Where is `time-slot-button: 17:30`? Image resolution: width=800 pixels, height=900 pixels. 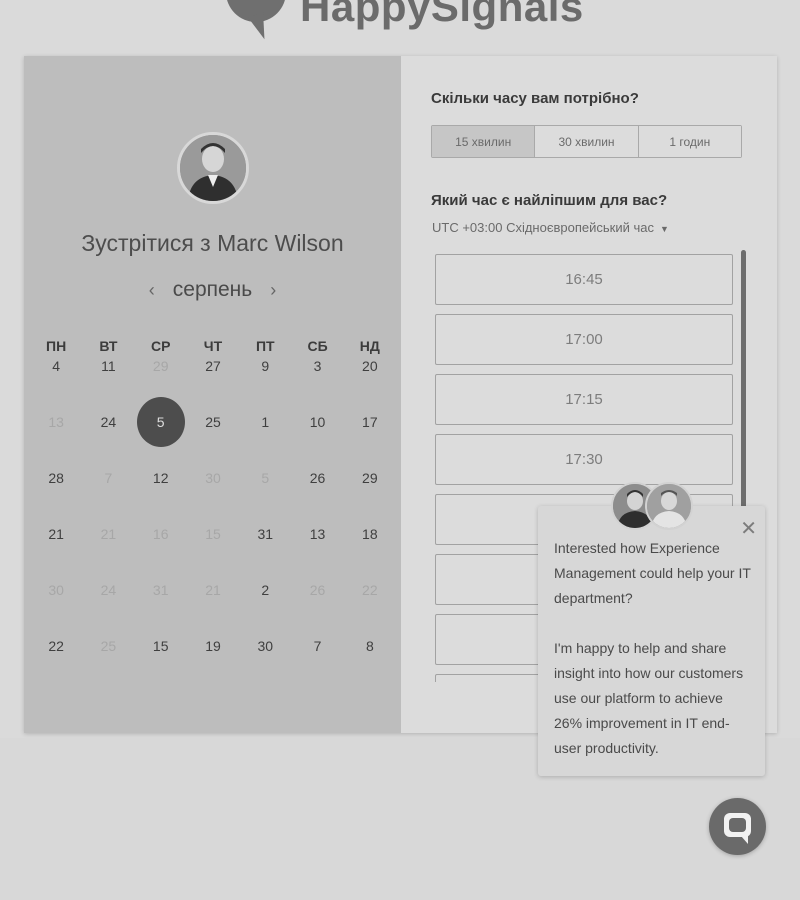
time-slot-button: 17:30 is located at coordinates (584, 459).